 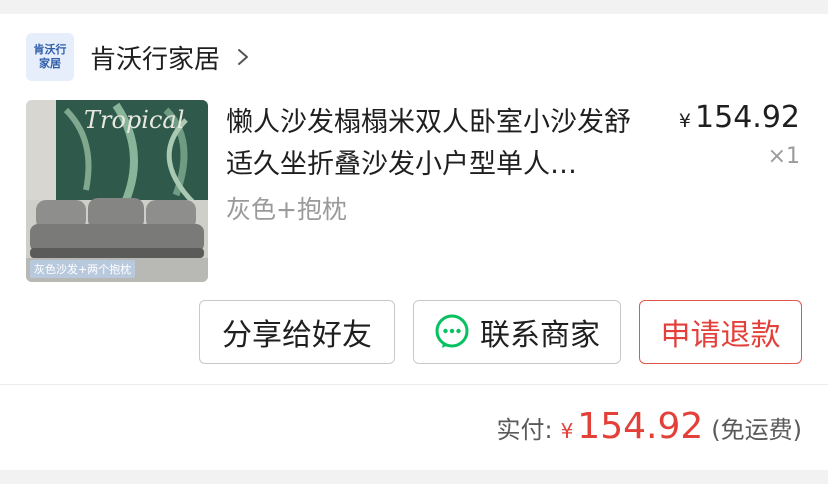 What do you see at coordinates (286, 209) in the screenshot?
I see `product-variant: 灰色+抱枕` at bounding box center [286, 209].